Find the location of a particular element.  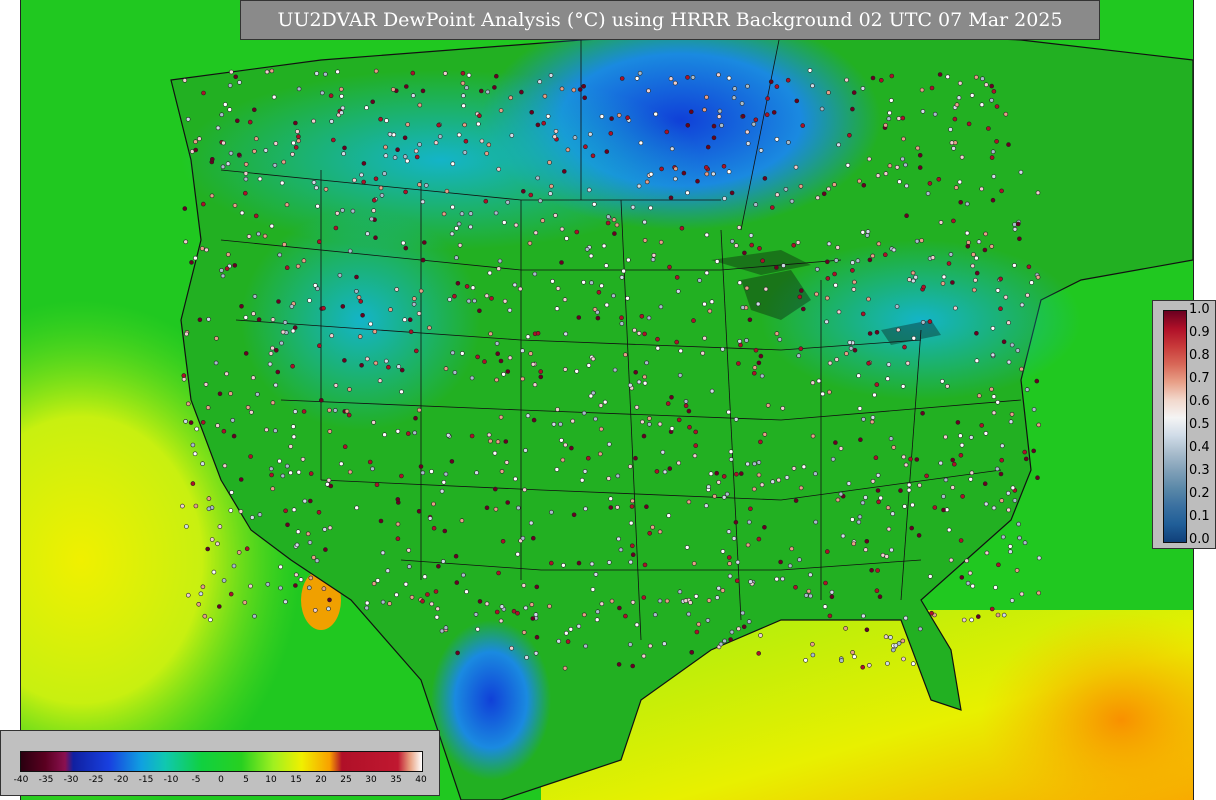

rockies-teal is located at coordinates (361, 320).